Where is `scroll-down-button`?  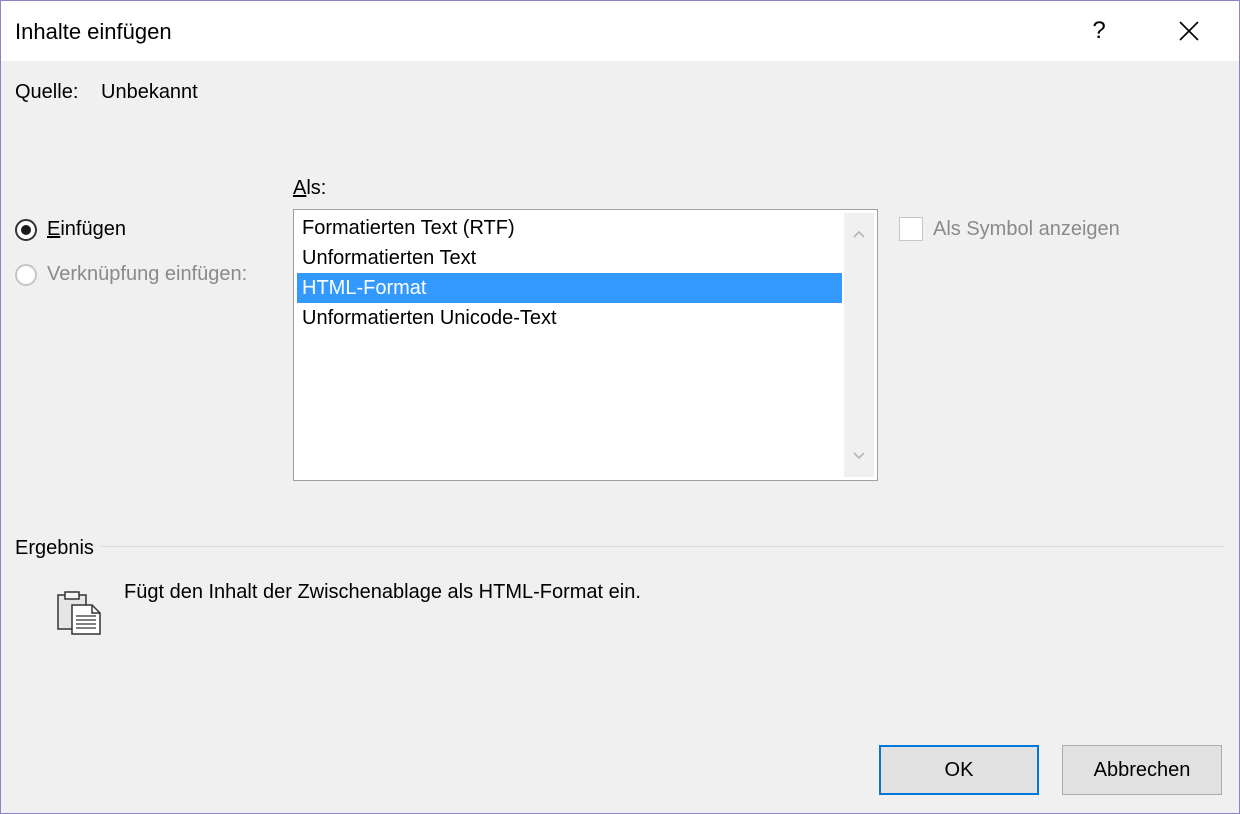
scroll-down-button is located at coordinates (859, 456).